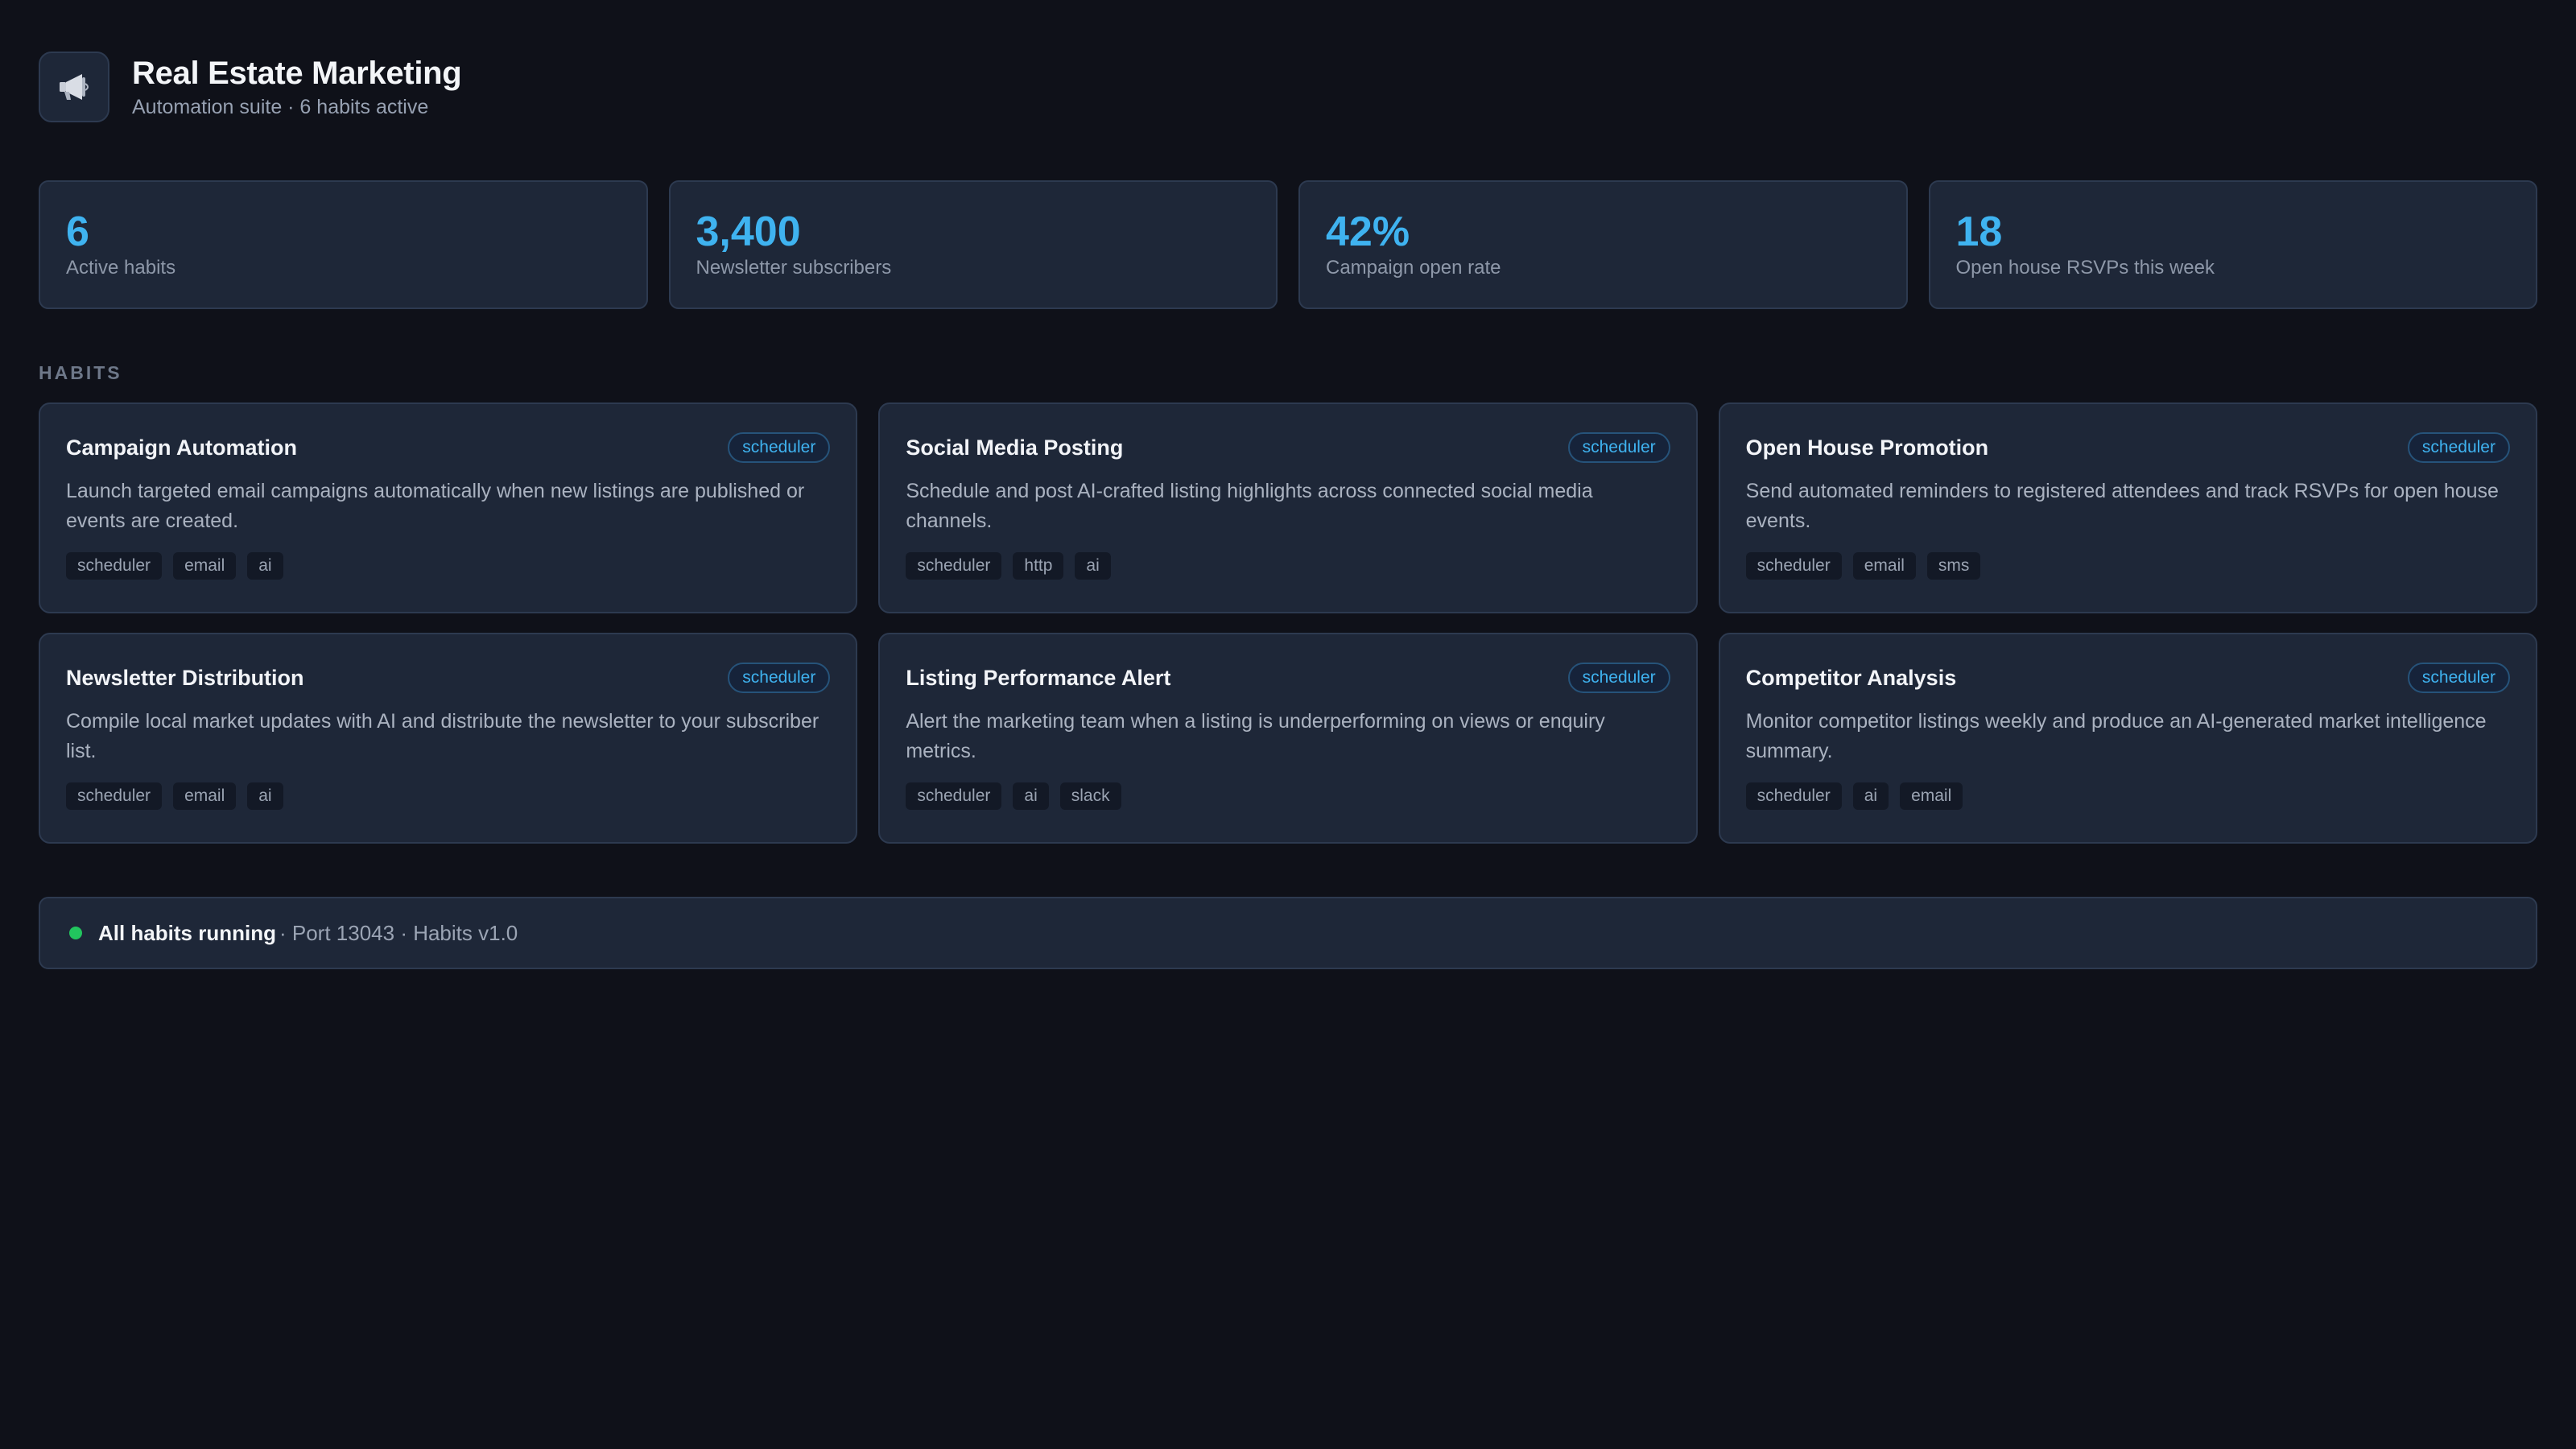 Image resolution: width=2576 pixels, height=1449 pixels. What do you see at coordinates (187, 932) in the screenshot?
I see `status-text: All habits running` at bounding box center [187, 932].